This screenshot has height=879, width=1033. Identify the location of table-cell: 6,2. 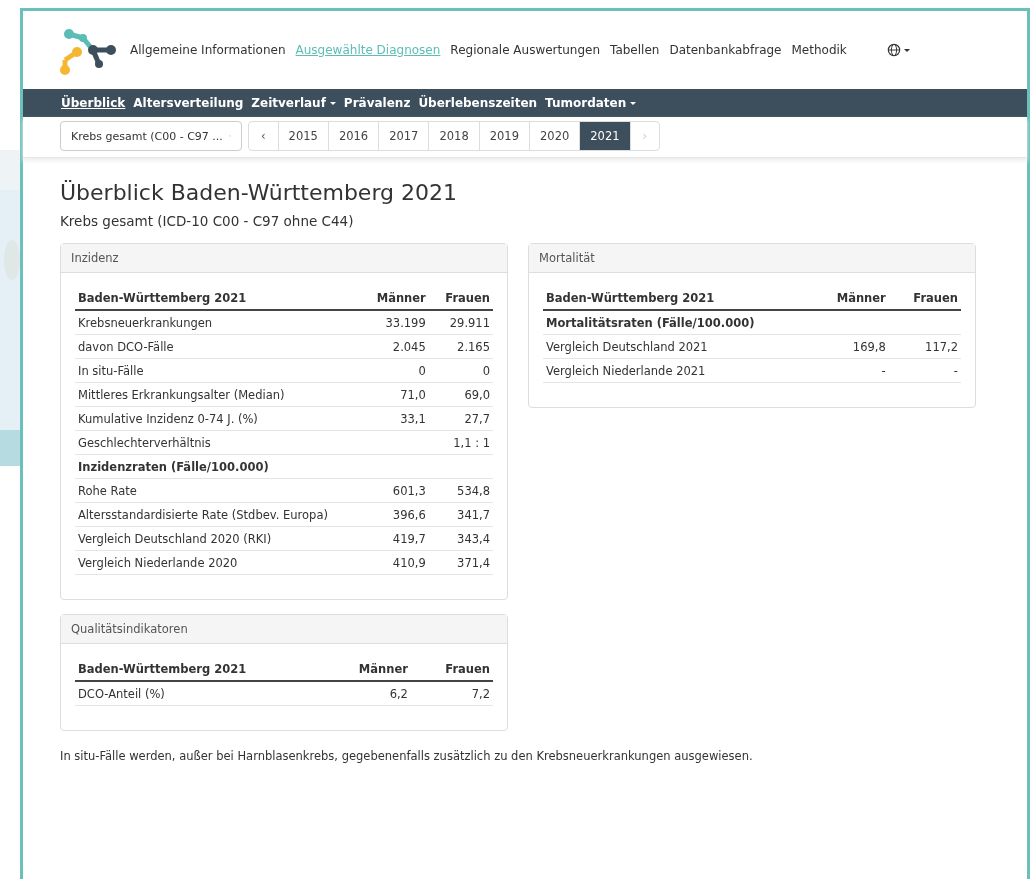
(366, 693).